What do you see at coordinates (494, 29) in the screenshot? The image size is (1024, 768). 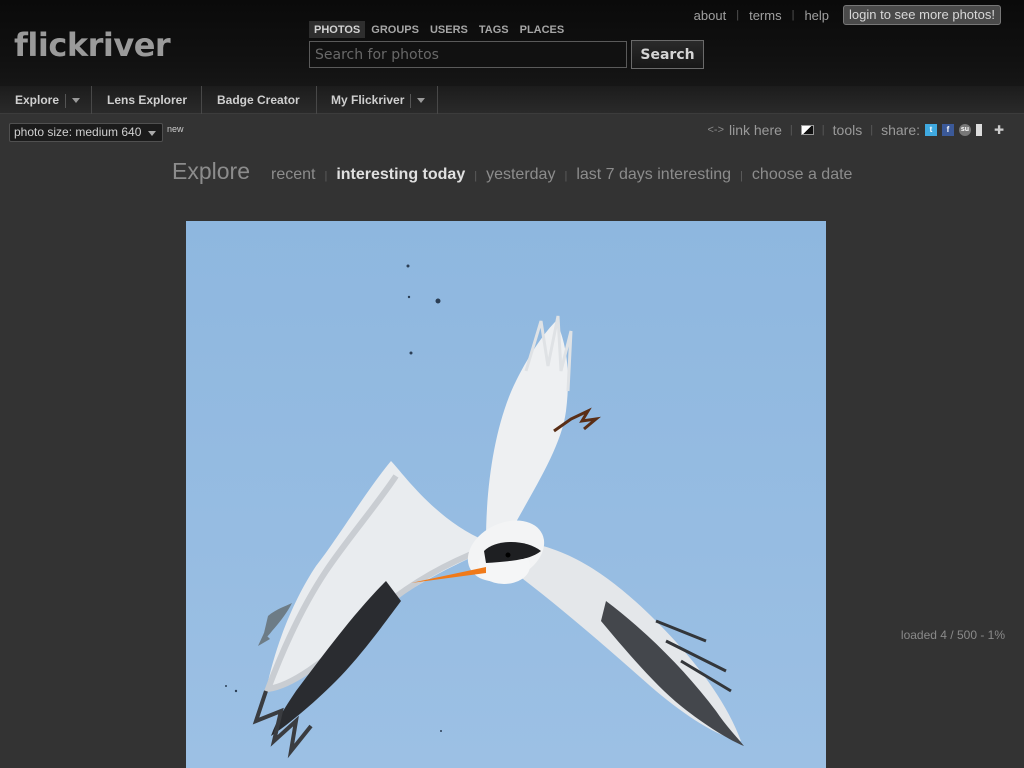 I see `search-tab-tags: TAGS` at bounding box center [494, 29].